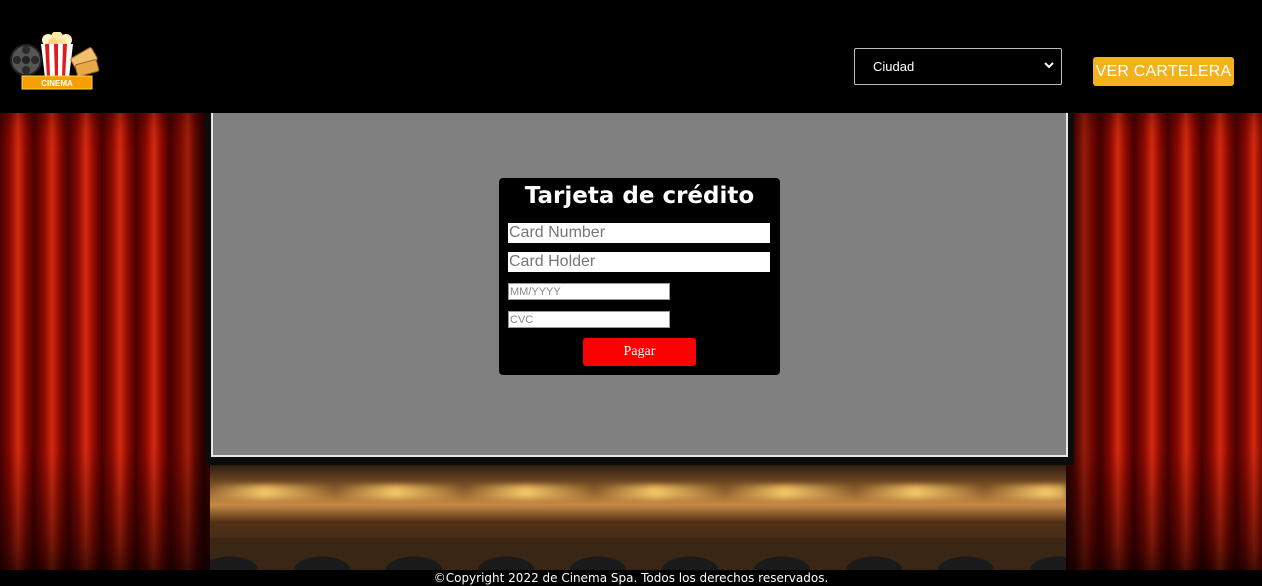 This screenshot has height=586, width=1262. What do you see at coordinates (589, 319) in the screenshot?
I see `cvc-input` at bounding box center [589, 319].